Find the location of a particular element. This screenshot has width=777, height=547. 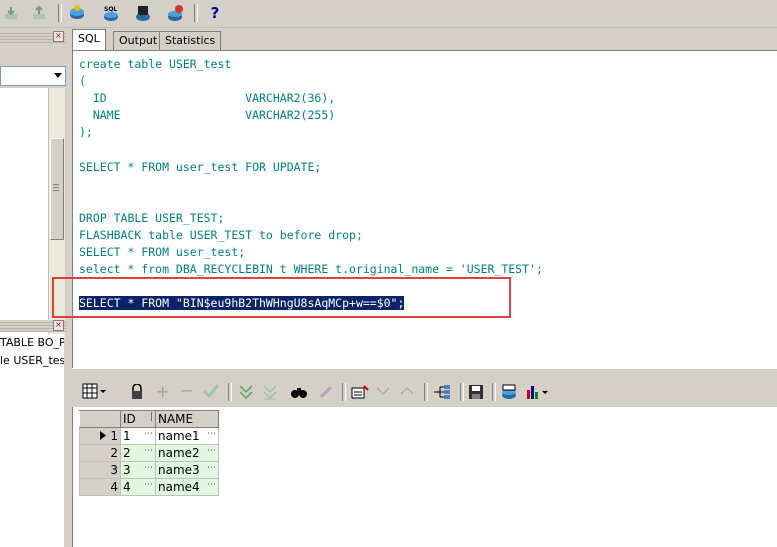

svg-text: SQL is located at coordinates (110, 9).